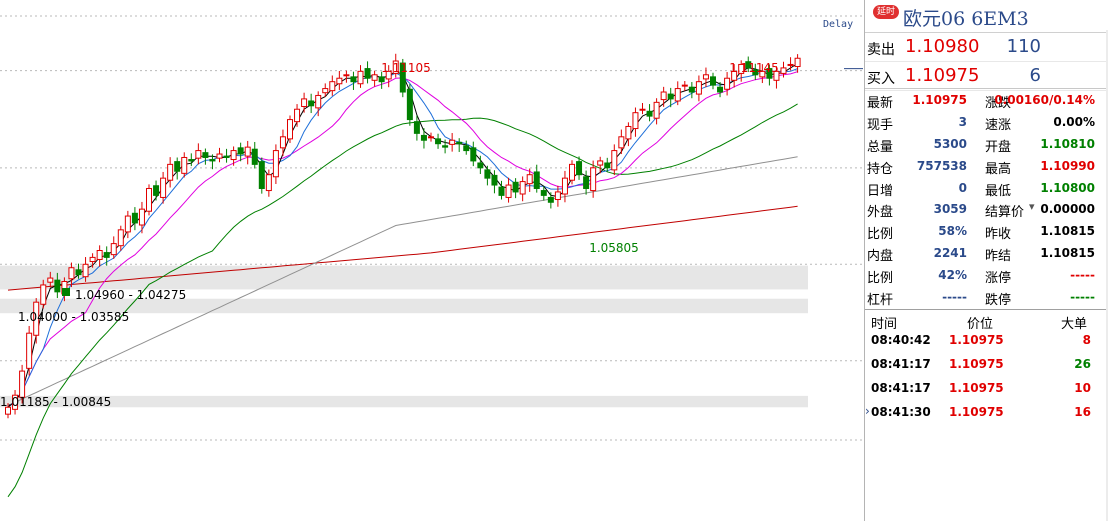 Image resolution: width=1108 pixels, height=521 pixels. Describe the element at coordinates (986, 388) in the screenshot. I see `tick-row: 08:41:17 1.10975 10` at that location.